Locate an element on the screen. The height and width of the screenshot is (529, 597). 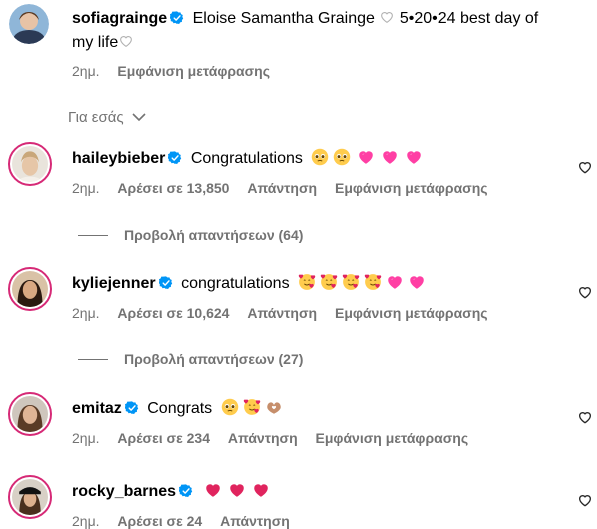
caption-username: sofiagrainge is located at coordinates (119, 18).